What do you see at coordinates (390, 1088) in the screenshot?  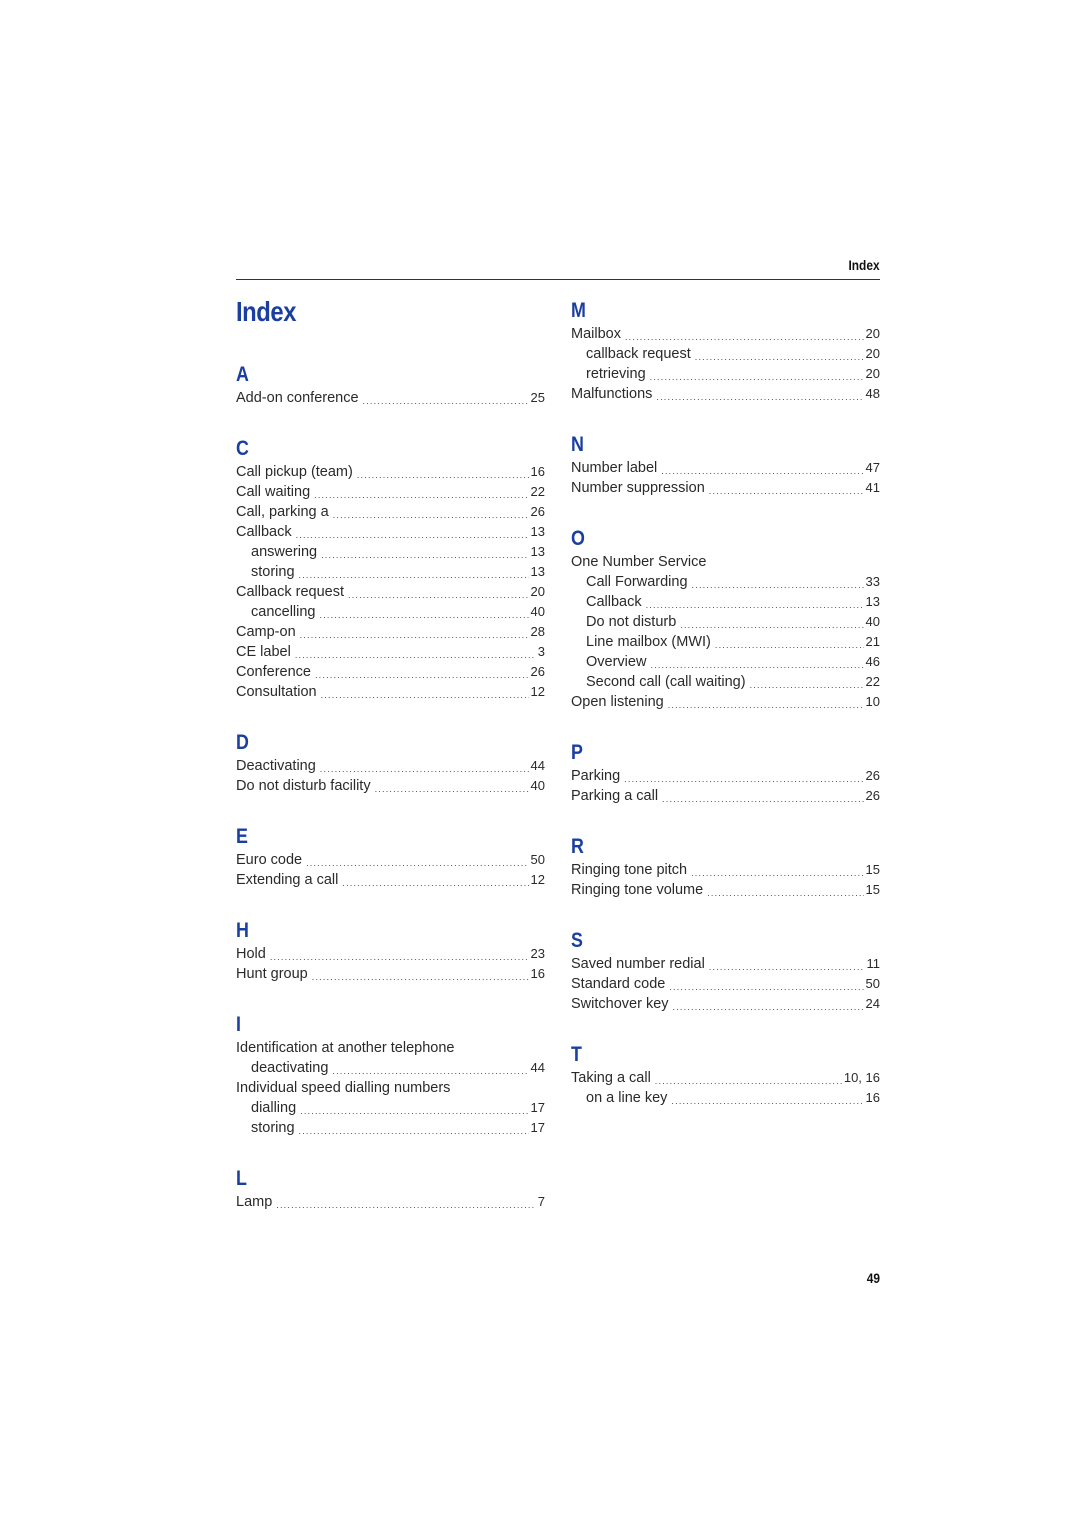 I see `index-entry: Individual speed dialling numbers` at bounding box center [390, 1088].